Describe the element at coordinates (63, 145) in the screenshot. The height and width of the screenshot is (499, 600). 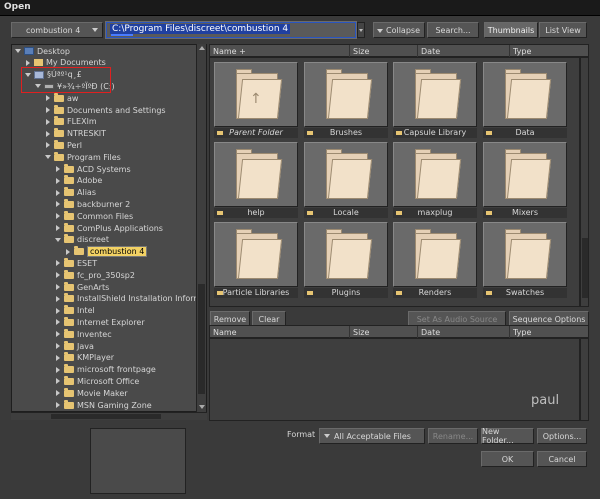
I see `tree-item: Perl` at that location.